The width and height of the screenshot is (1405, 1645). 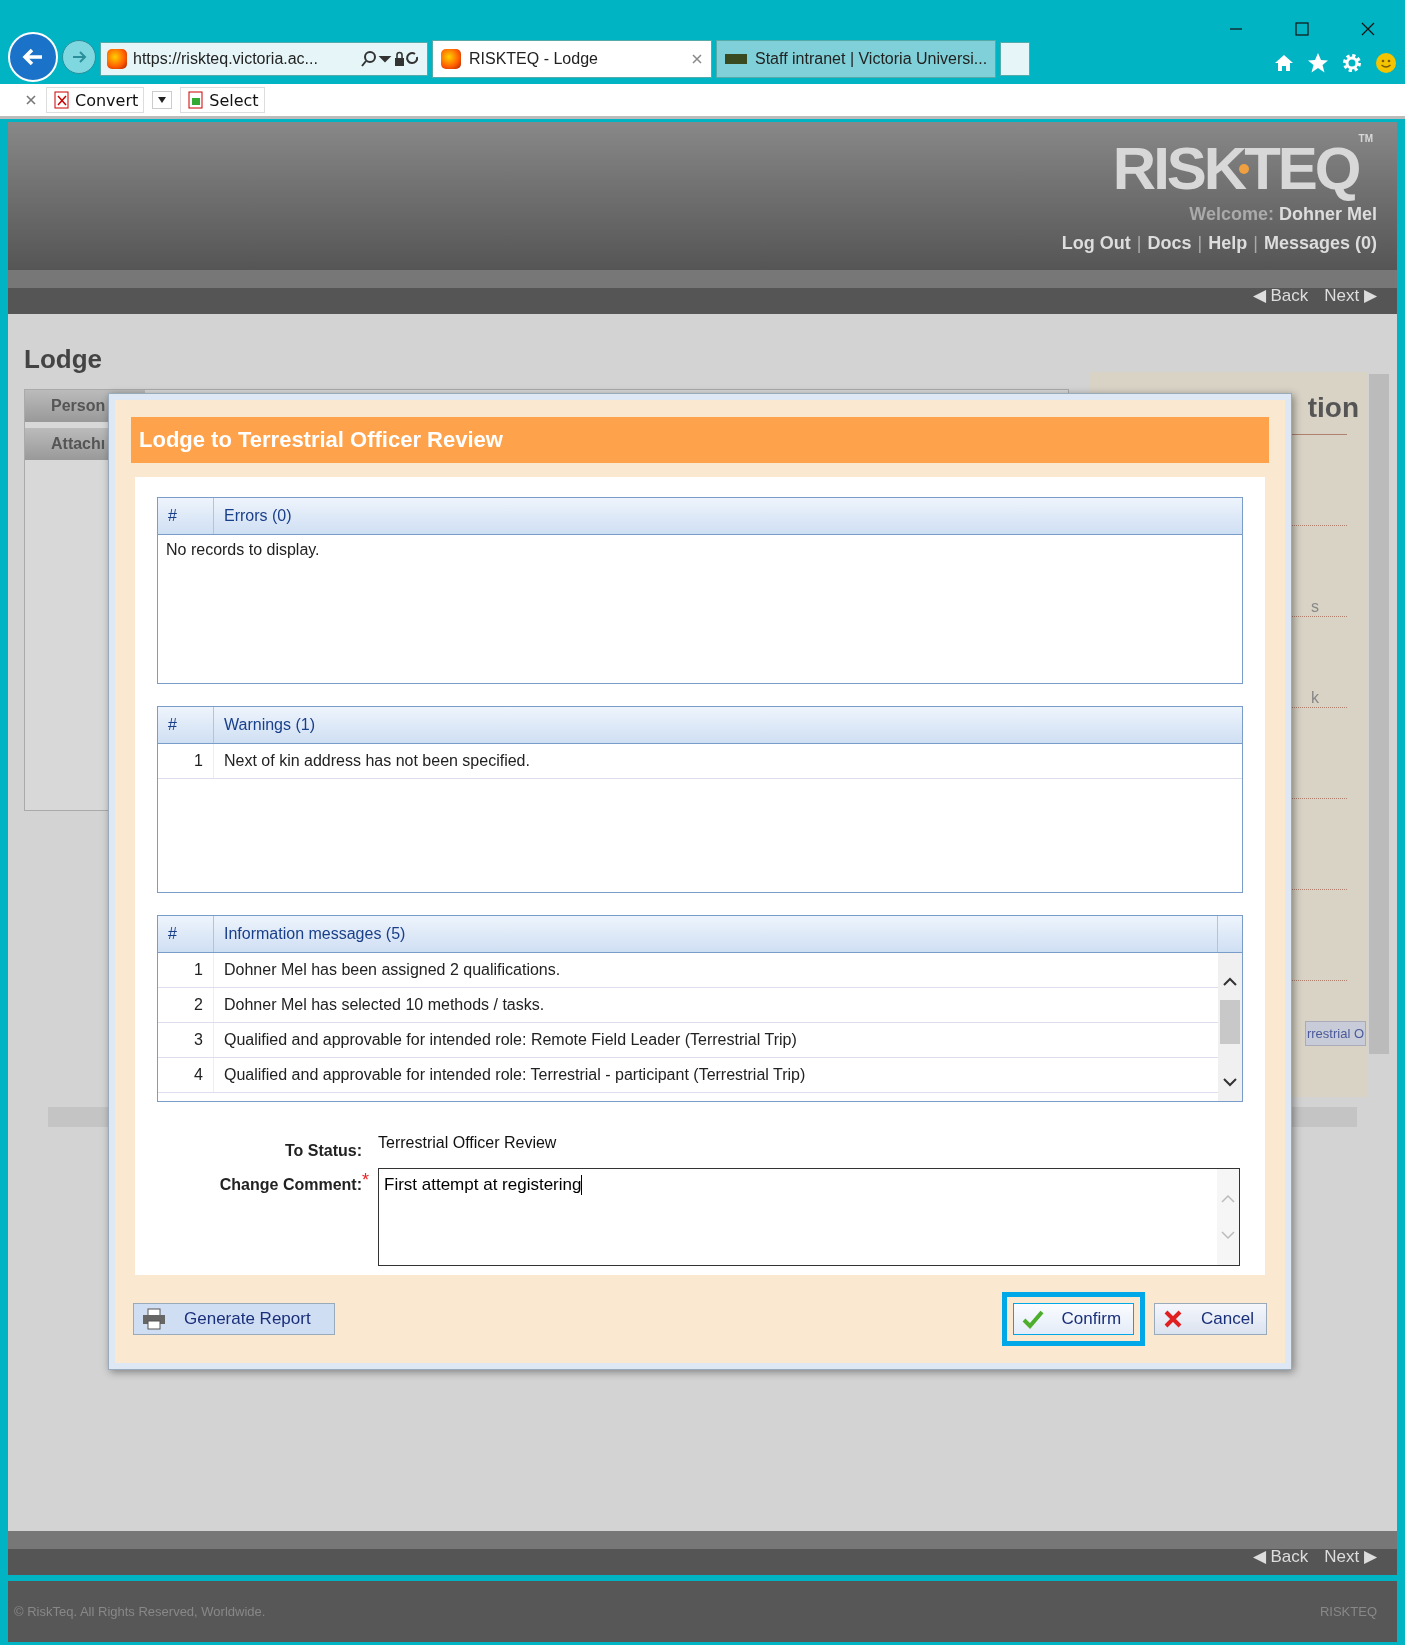 I want to click on site-icon, so click(x=117, y=59).